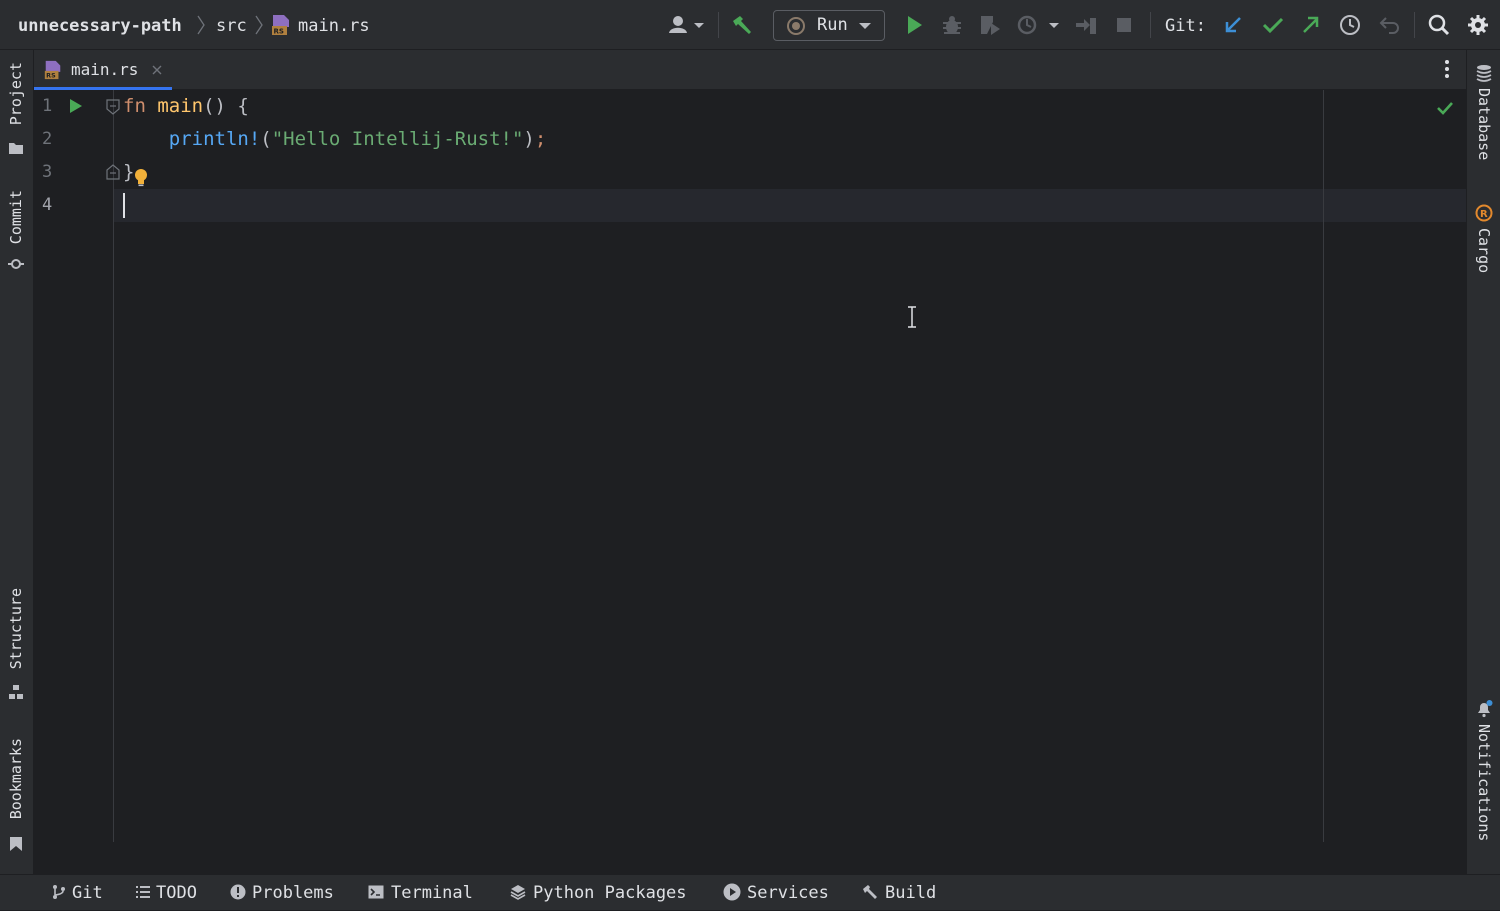 The image size is (1500, 911). What do you see at coordinates (750, 858) in the screenshot?
I see `editor-bottom-padding` at bounding box center [750, 858].